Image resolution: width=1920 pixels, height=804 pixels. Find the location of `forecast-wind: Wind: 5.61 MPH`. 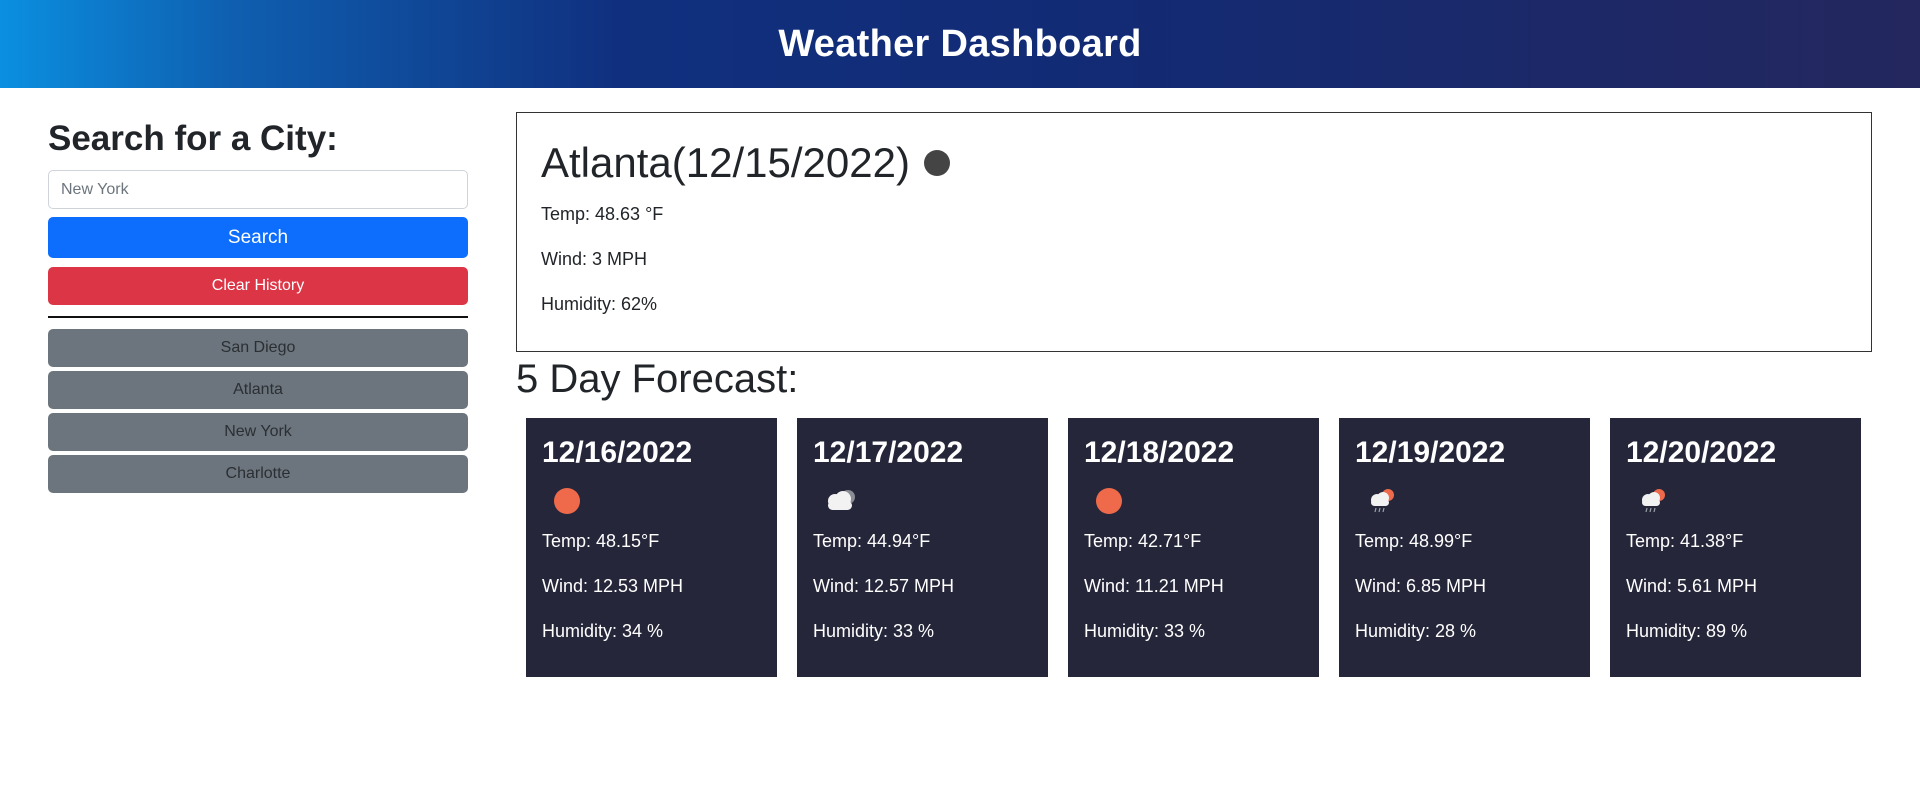

forecast-wind: Wind: 5.61 MPH is located at coordinates (1692, 586).